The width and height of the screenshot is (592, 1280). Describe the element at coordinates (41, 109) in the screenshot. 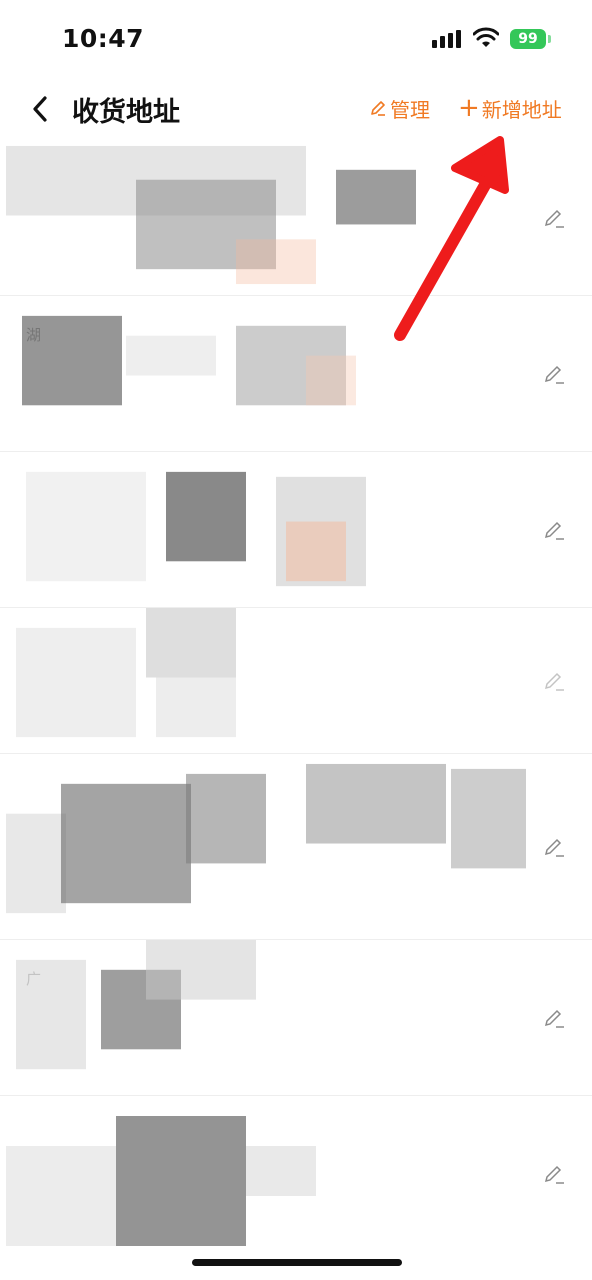

I see `back-chevron-icon` at that location.